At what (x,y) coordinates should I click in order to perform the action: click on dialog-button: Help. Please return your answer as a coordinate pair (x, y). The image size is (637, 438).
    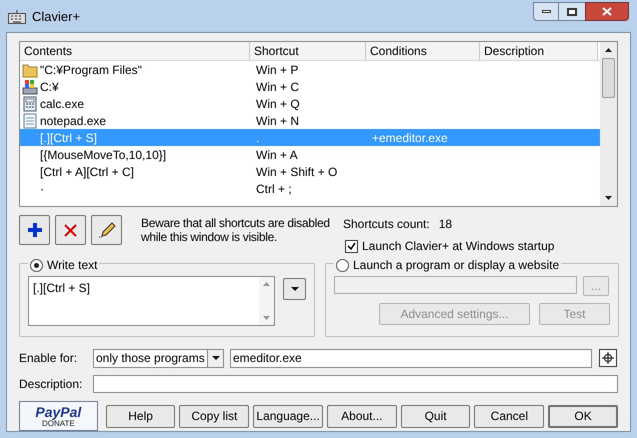
    Looking at the image, I should click on (141, 416).